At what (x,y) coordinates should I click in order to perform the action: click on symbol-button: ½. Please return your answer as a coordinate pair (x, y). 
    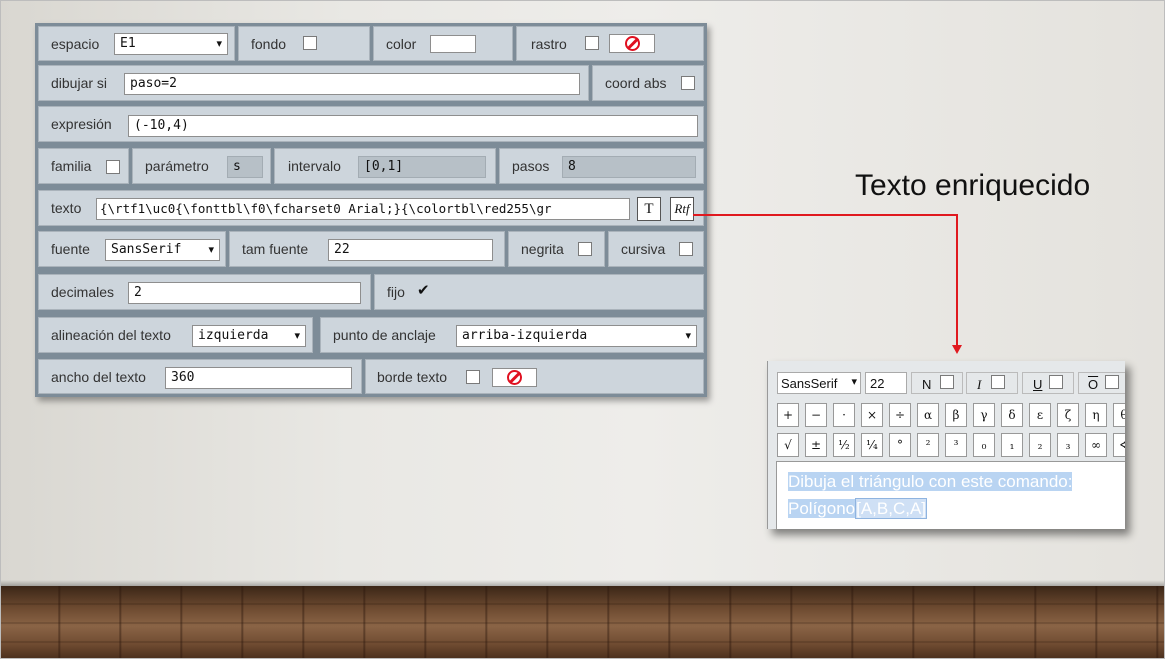
    Looking at the image, I should click on (844, 445).